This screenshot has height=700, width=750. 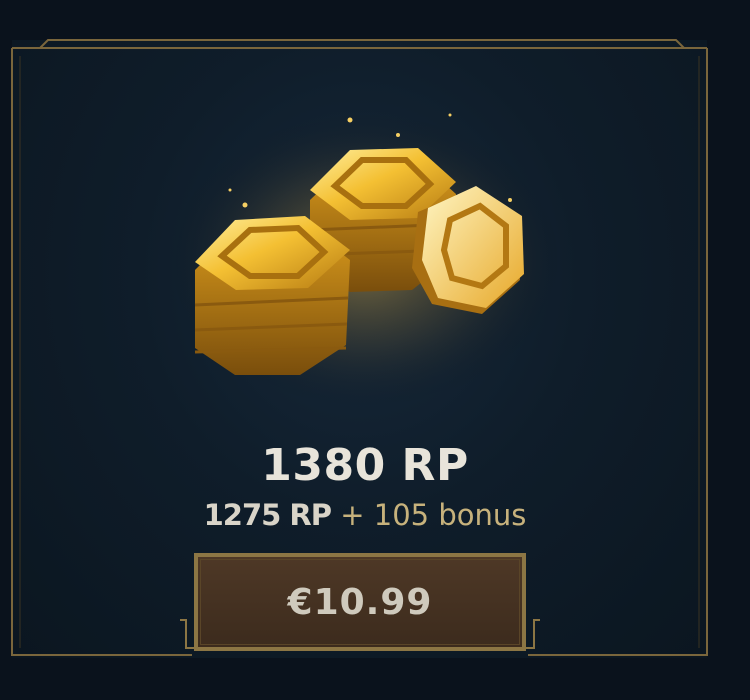 I want to click on plus-sign: +, so click(x=352, y=515).